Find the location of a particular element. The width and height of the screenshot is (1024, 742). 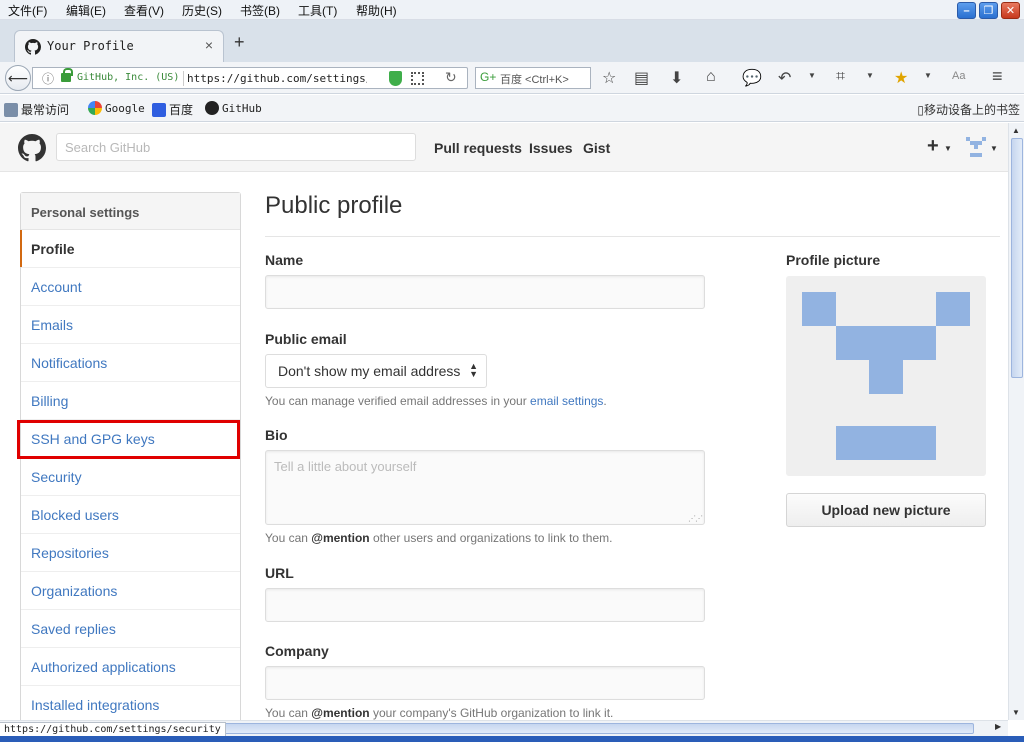

url-field is located at coordinates (485, 605).